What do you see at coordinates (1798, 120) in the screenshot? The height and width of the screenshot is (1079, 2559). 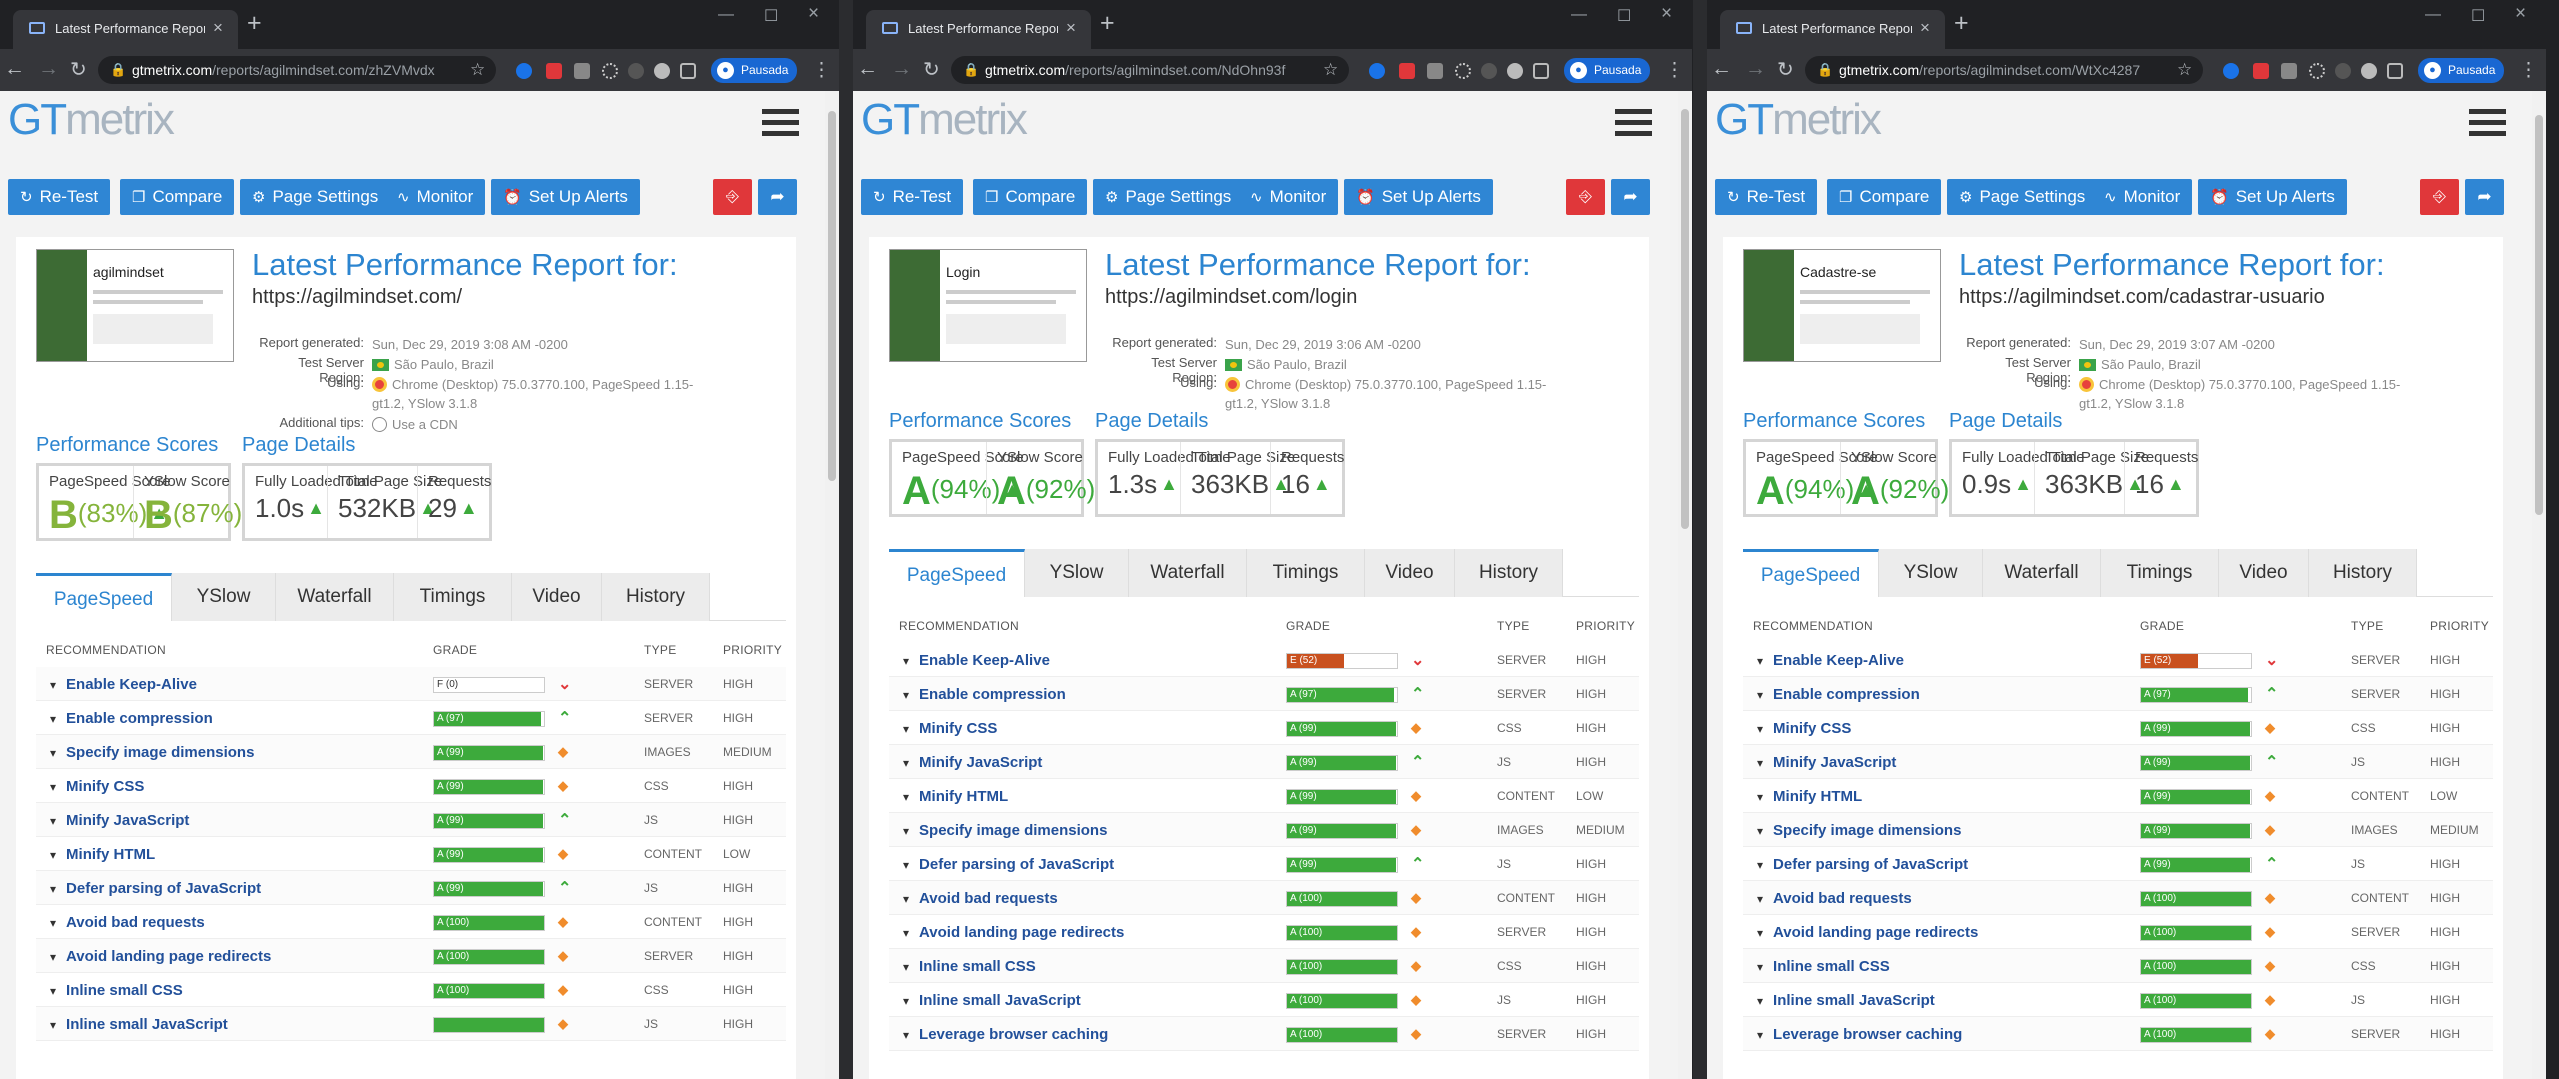 I see `gtmetrix-logo: GTmetrix` at bounding box center [1798, 120].